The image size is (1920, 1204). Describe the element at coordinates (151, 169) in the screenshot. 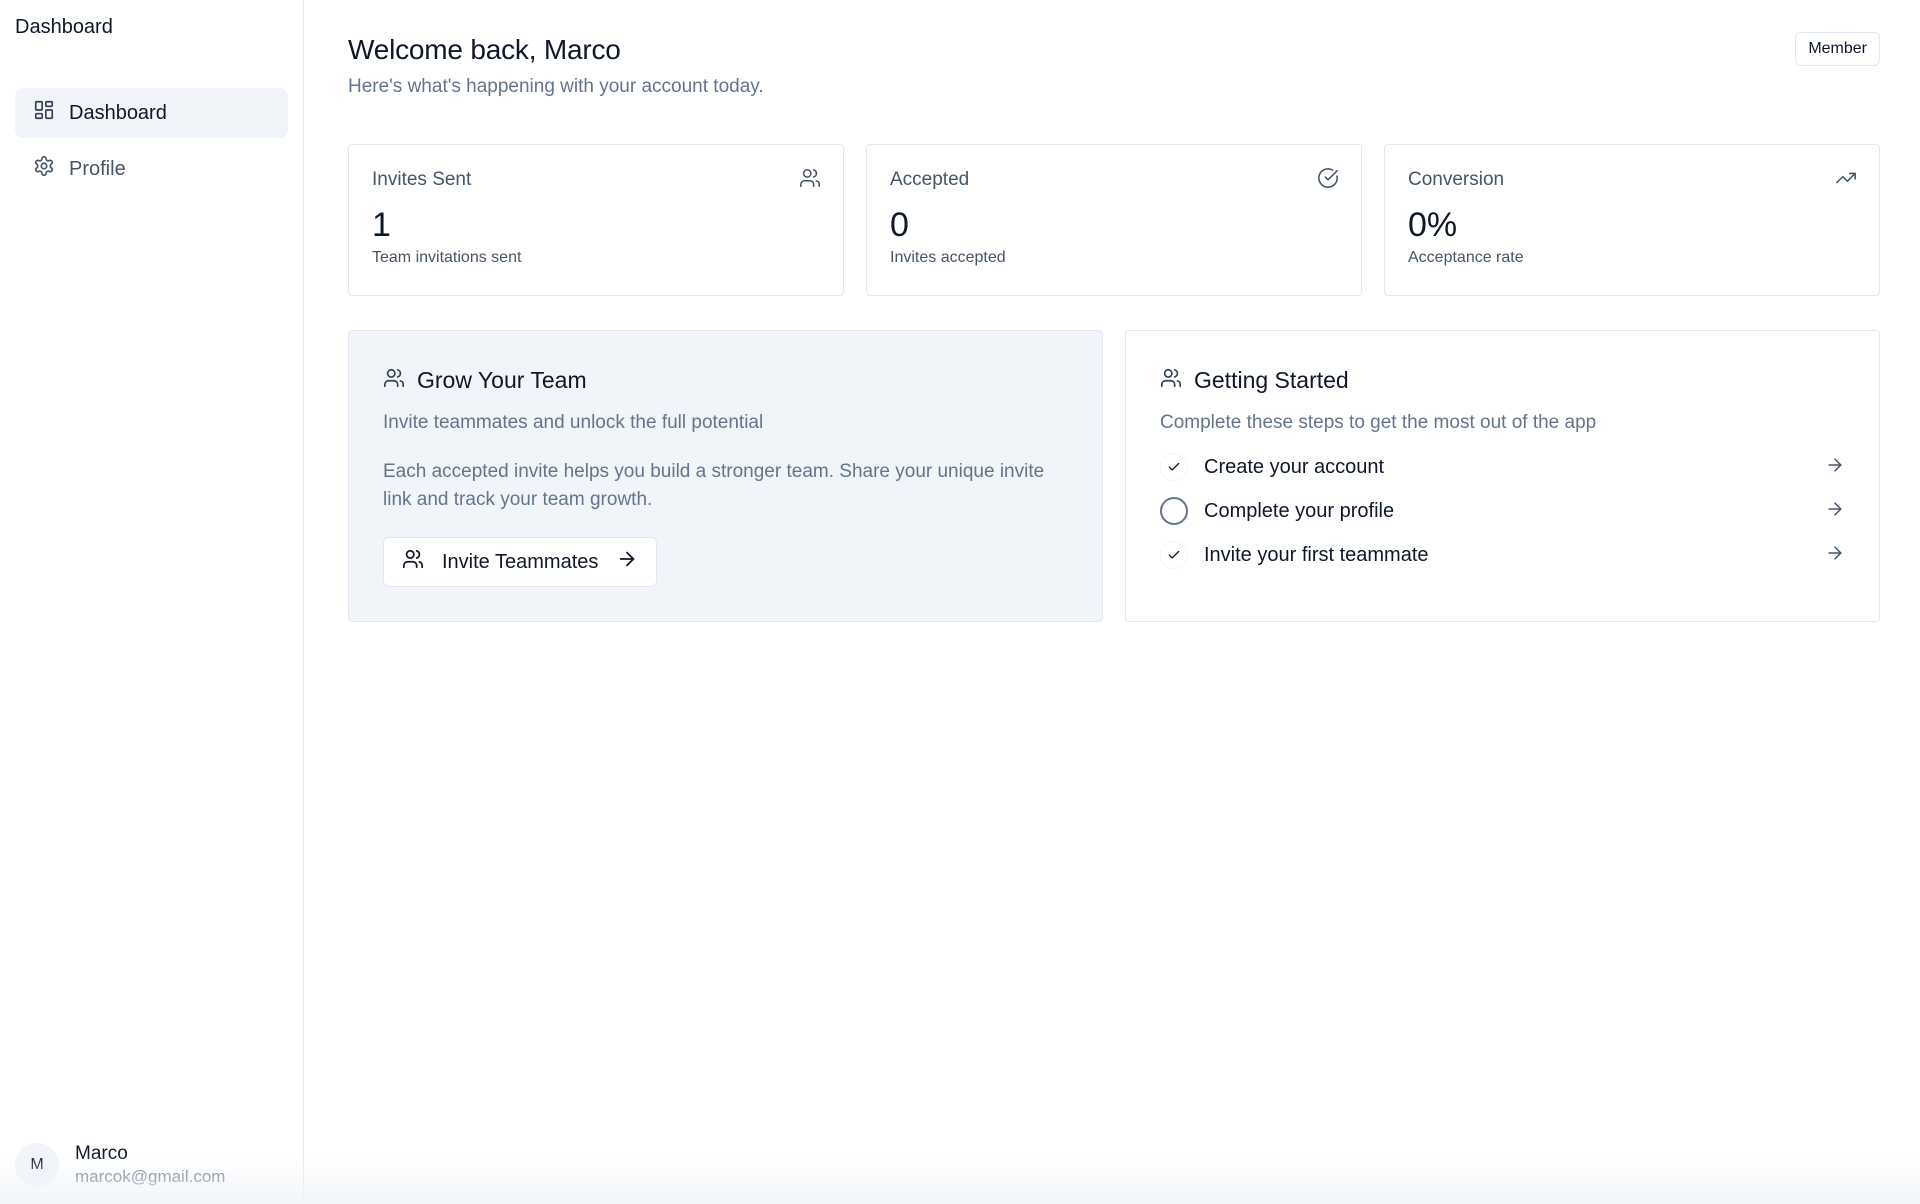

I see `sidebar-item-profile: Profile` at that location.